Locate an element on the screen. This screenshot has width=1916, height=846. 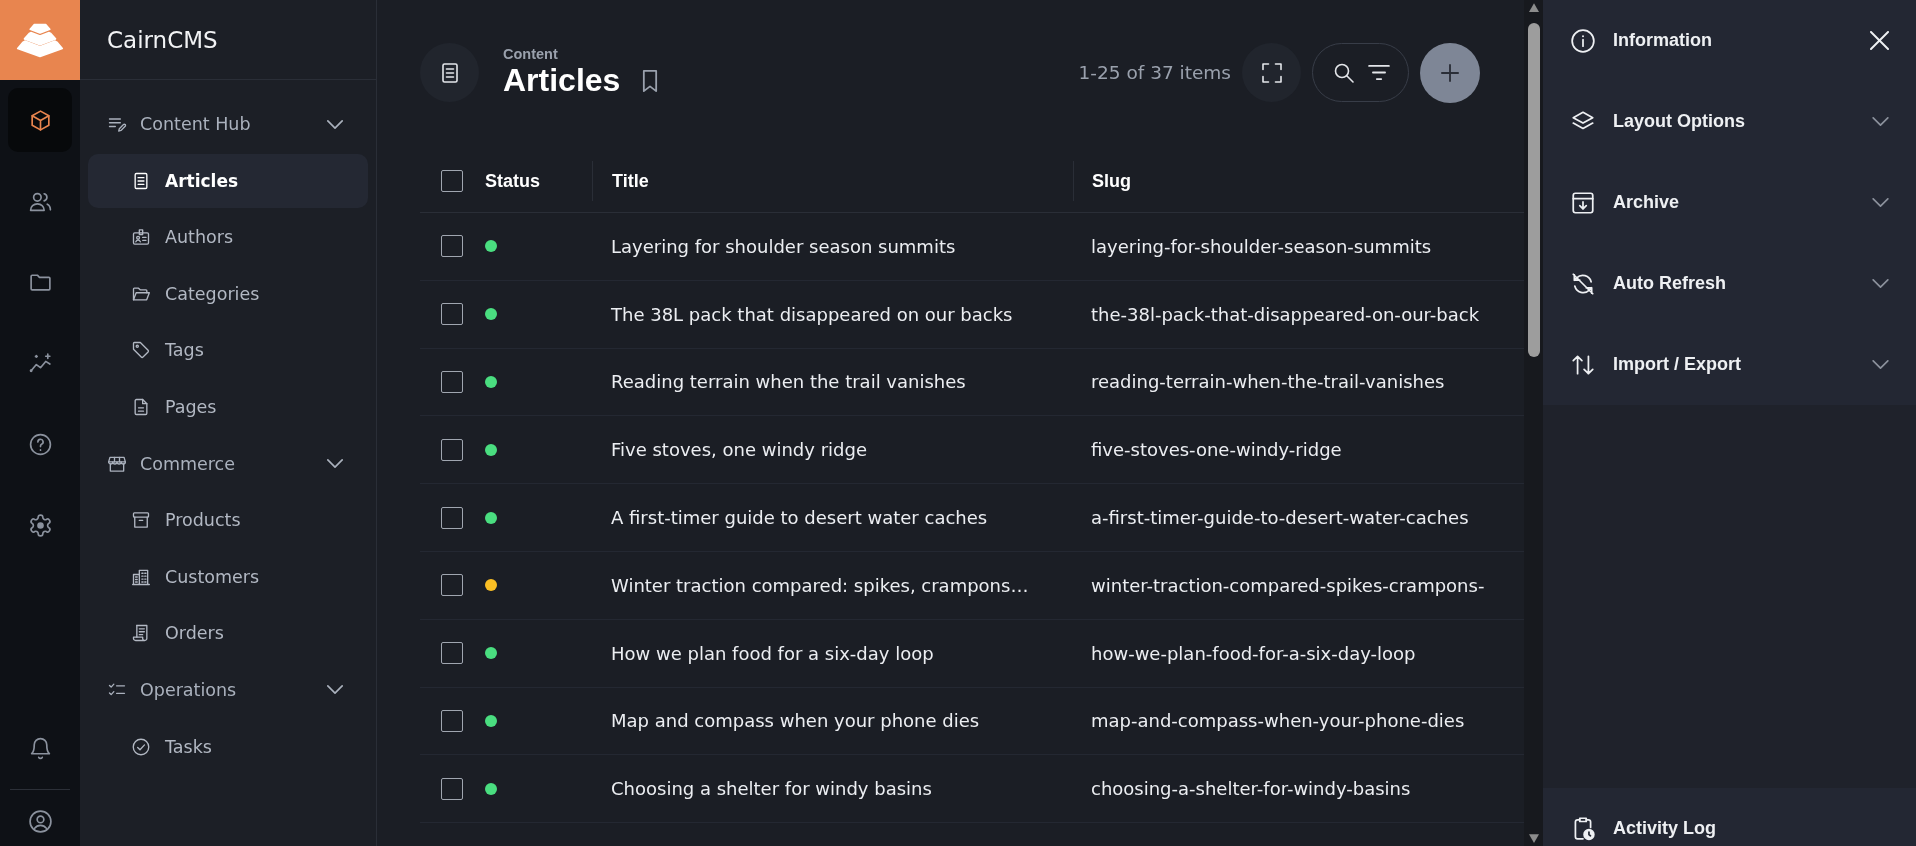
table-cell: the-38l-pack-that-disappeared-on-our-back is located at coordinates (1285, 314).